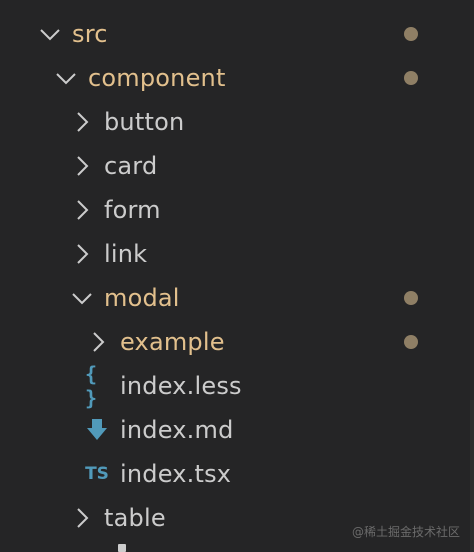  I want to click on tree-item-index-less: { } index.less, so click(237, 386).